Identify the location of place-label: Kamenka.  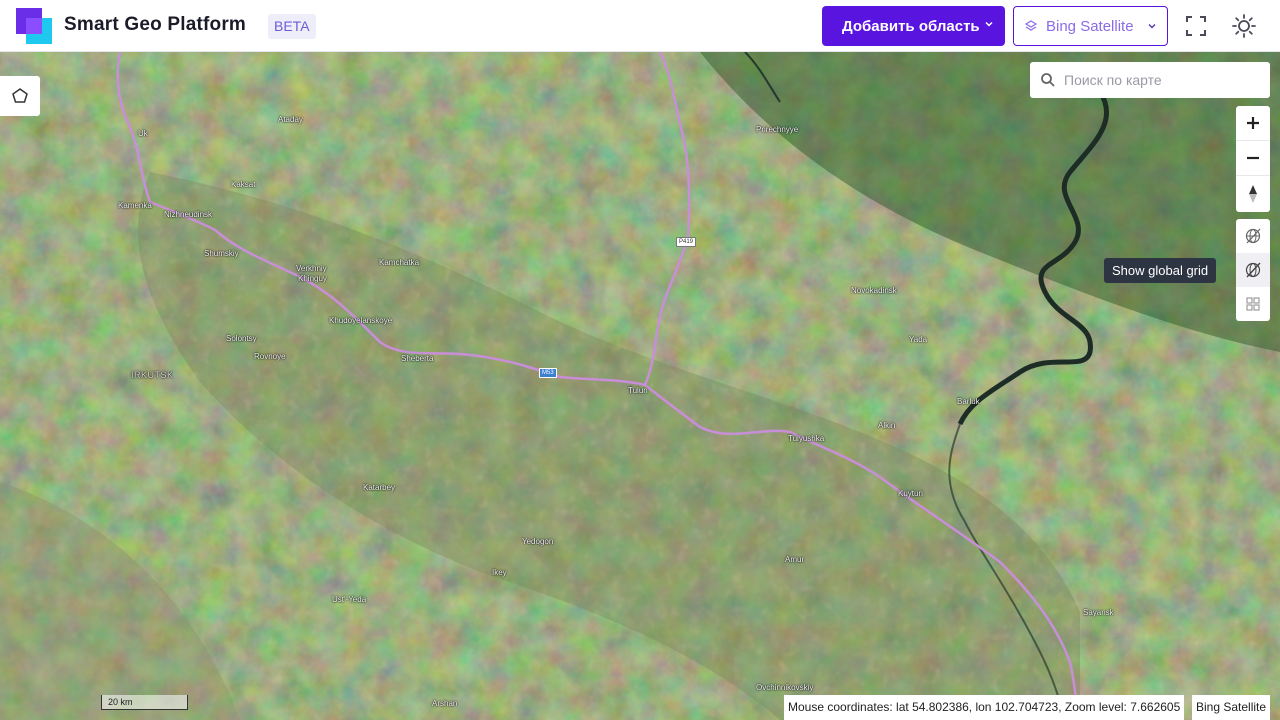
(135, 205).